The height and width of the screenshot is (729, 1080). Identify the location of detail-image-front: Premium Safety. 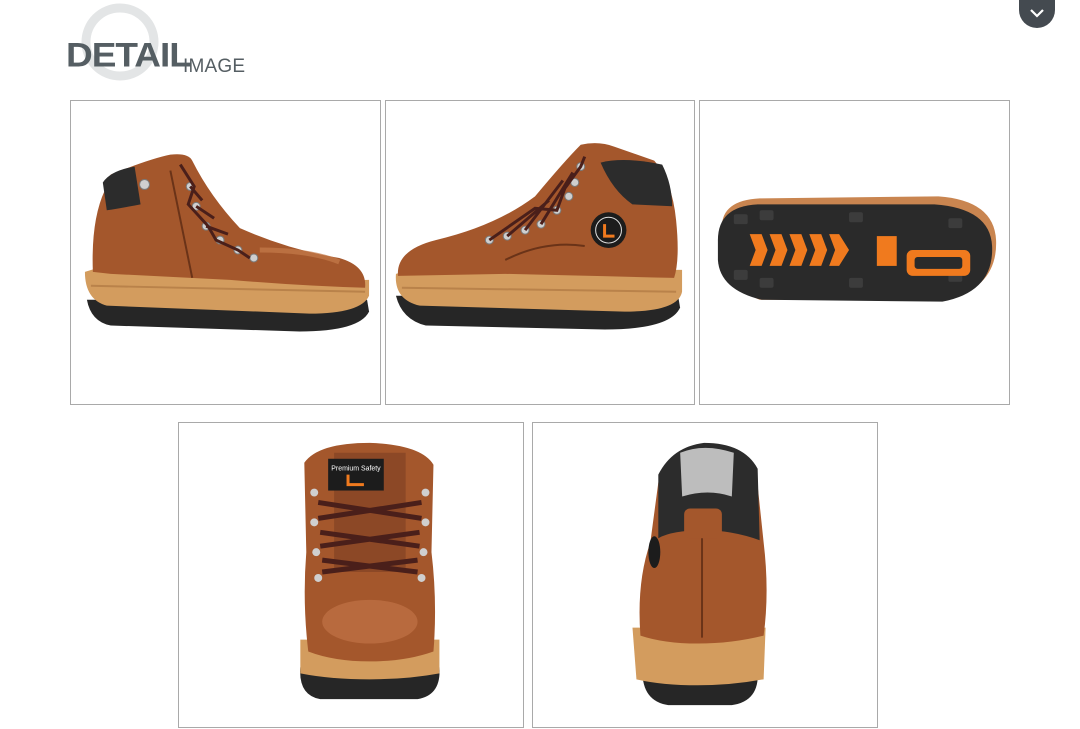
(351, 575).